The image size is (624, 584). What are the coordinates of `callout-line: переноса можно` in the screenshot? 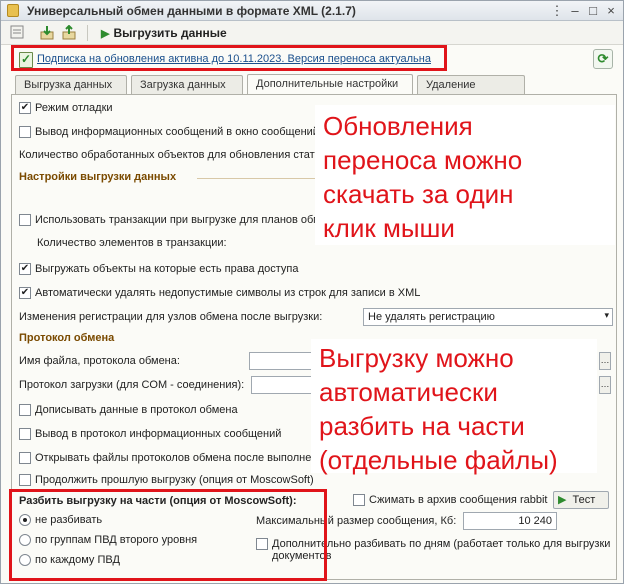 It's located at (423, 160).